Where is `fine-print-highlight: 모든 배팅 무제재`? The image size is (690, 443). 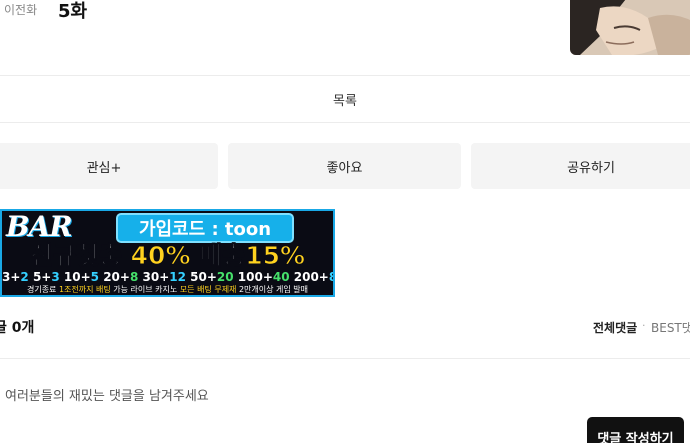
fine-print-highlight: 모든 배팅 무제재 is located at coordinates (208, 289).